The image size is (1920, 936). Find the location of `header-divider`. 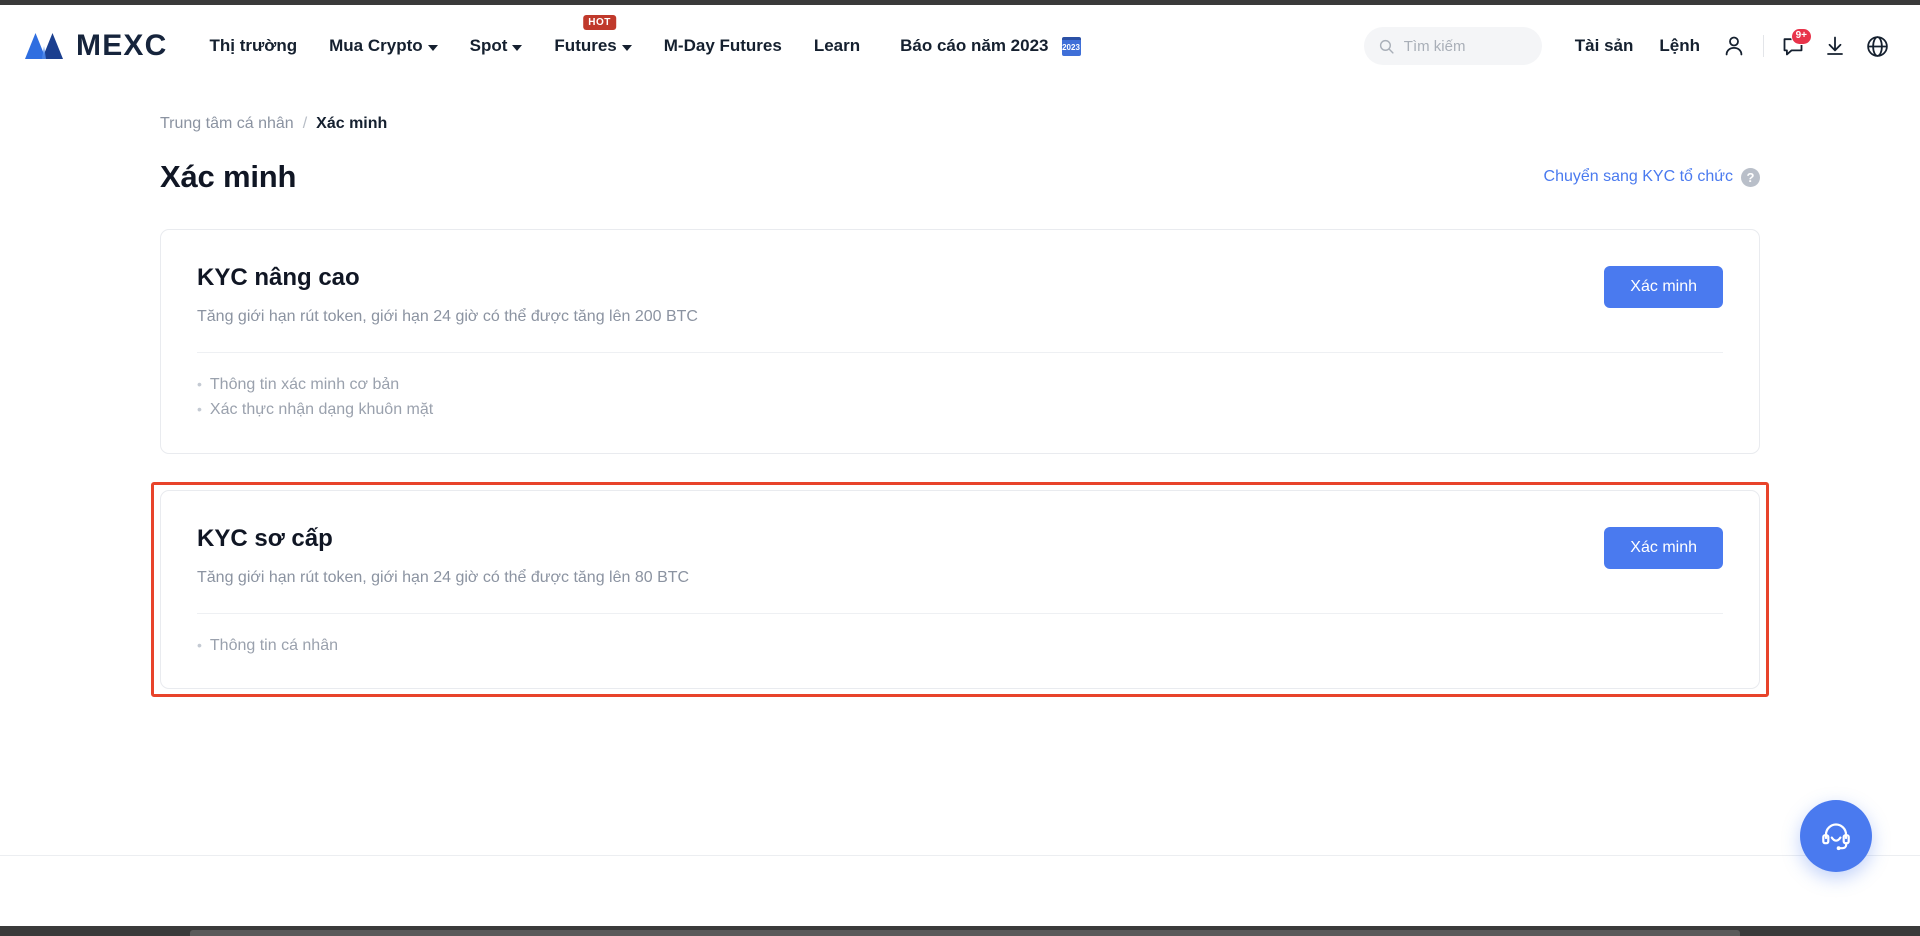

header-divider is located at coordinates (1763, 46).